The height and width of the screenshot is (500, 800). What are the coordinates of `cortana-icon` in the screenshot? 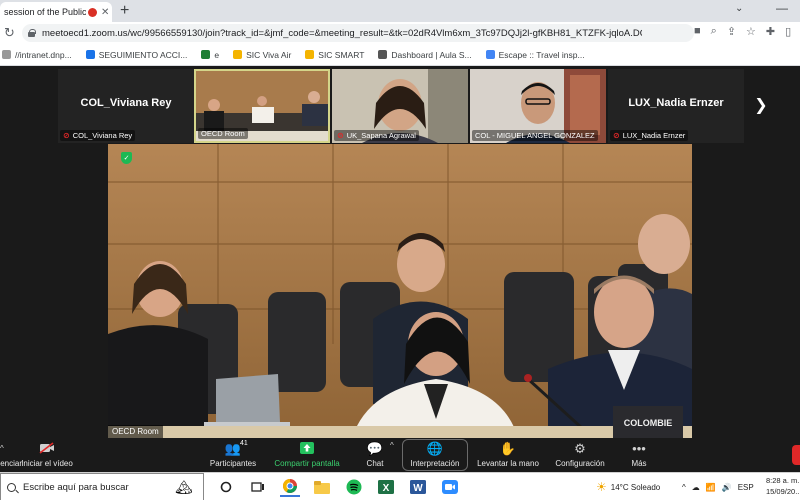 It's located at (226, 487).